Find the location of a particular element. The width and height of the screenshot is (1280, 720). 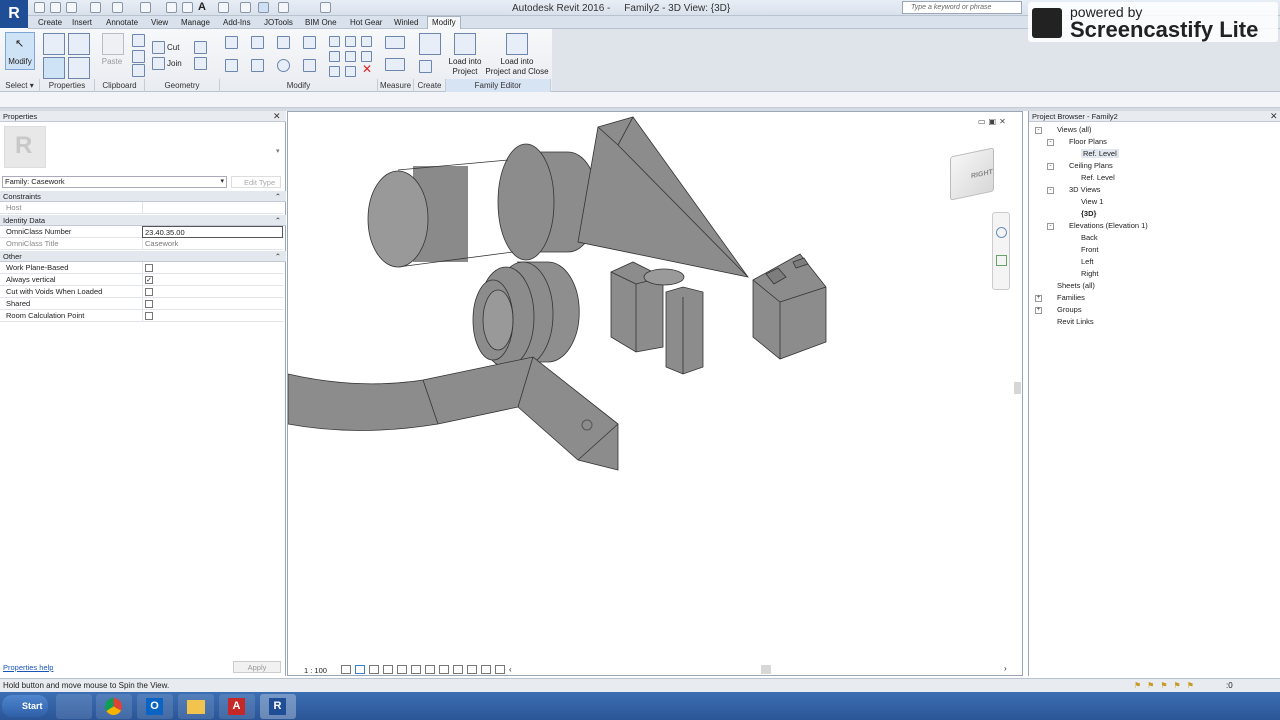

search-input: Type a keyword or phrase is located at coordinates (962, 7).